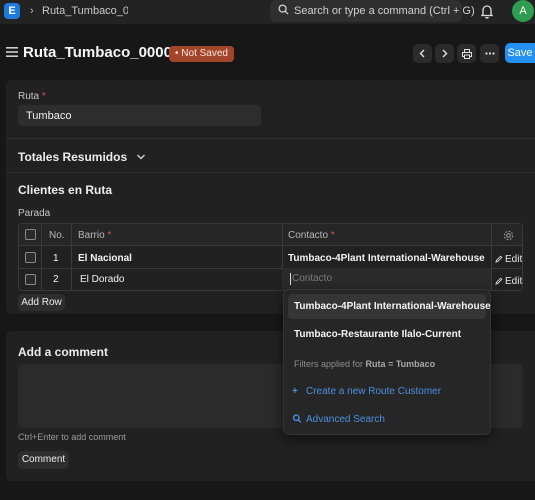 The image size is (535, 500). What do you see at coordinates (34, 213) in the screenshot?
I see `parada-label: Parada` at bounding box center [34, 213].